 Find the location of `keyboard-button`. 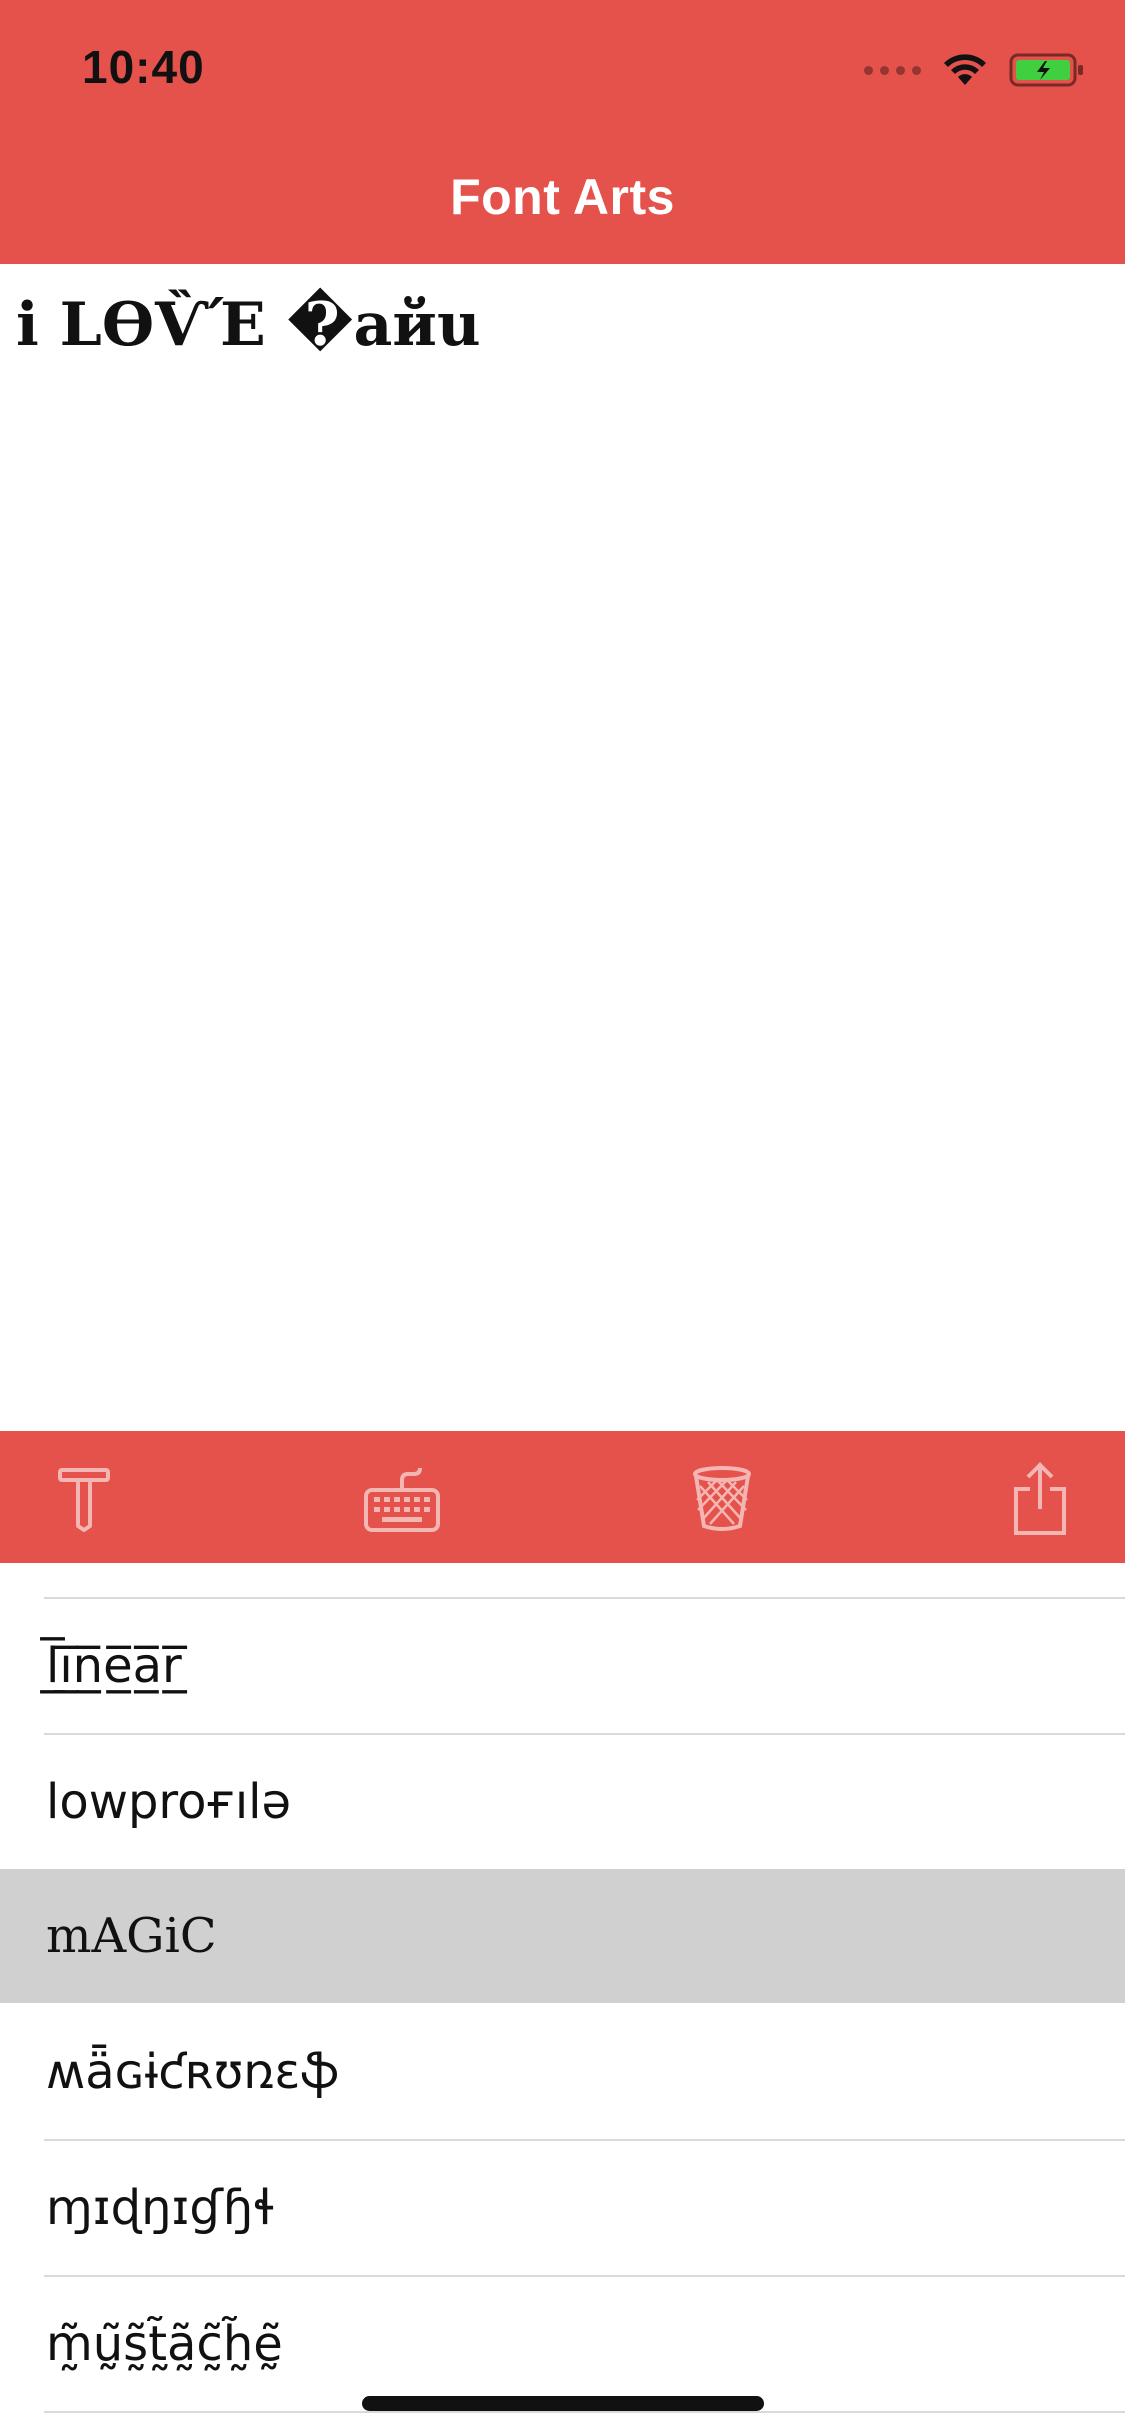

keyboard-button is located at coordinates (402, 1499).